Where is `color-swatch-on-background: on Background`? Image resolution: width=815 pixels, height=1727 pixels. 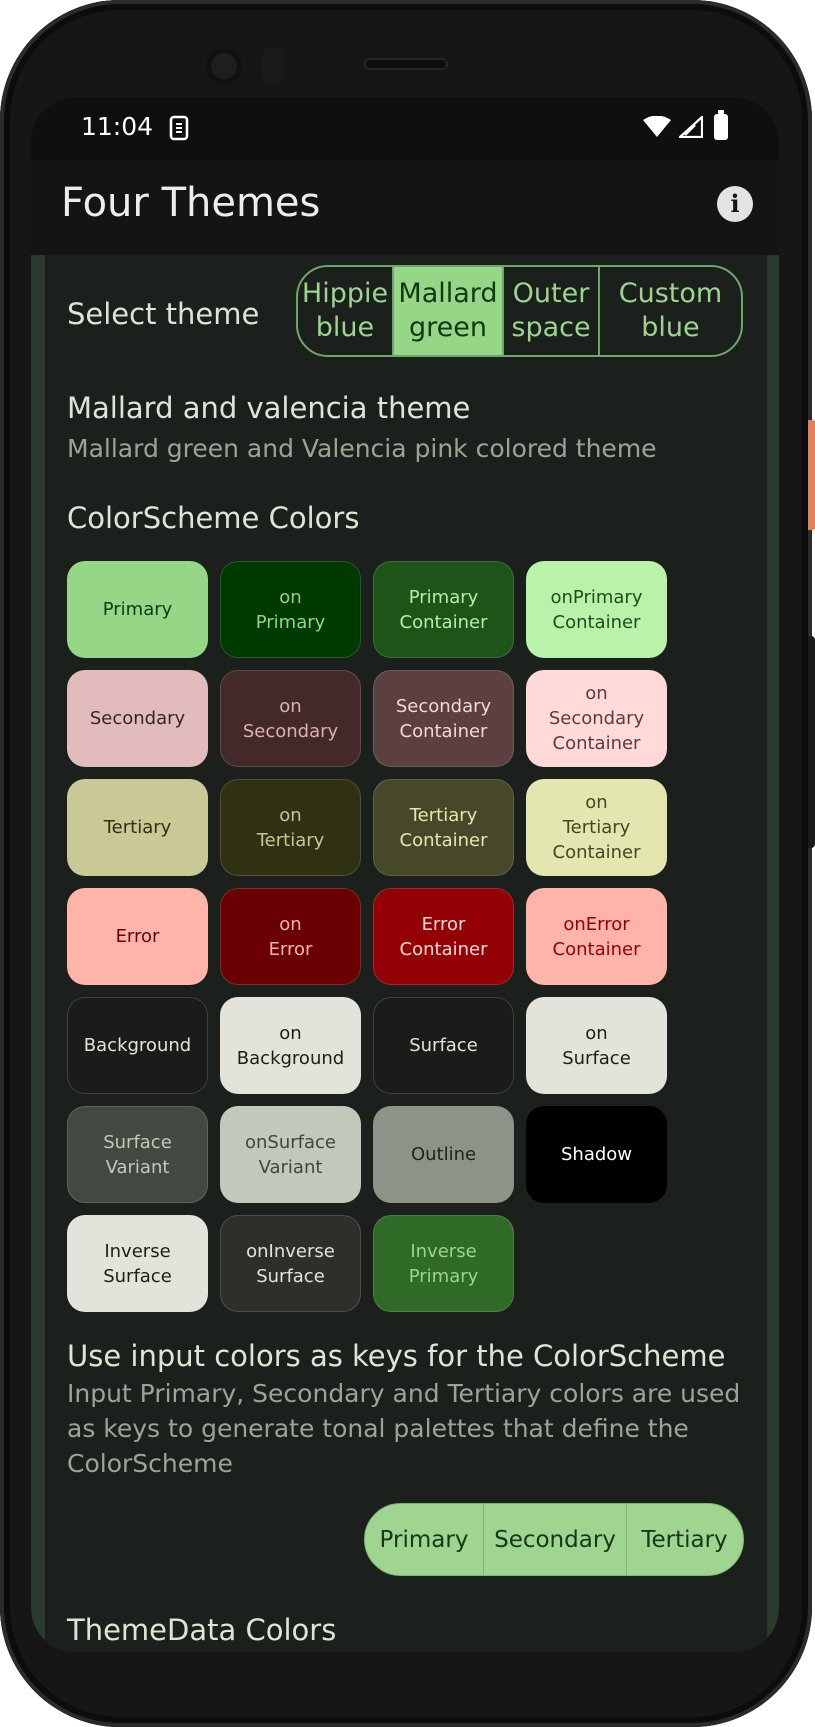
color-swatch-on-background: on Background is located at coordinates (290, 1045).